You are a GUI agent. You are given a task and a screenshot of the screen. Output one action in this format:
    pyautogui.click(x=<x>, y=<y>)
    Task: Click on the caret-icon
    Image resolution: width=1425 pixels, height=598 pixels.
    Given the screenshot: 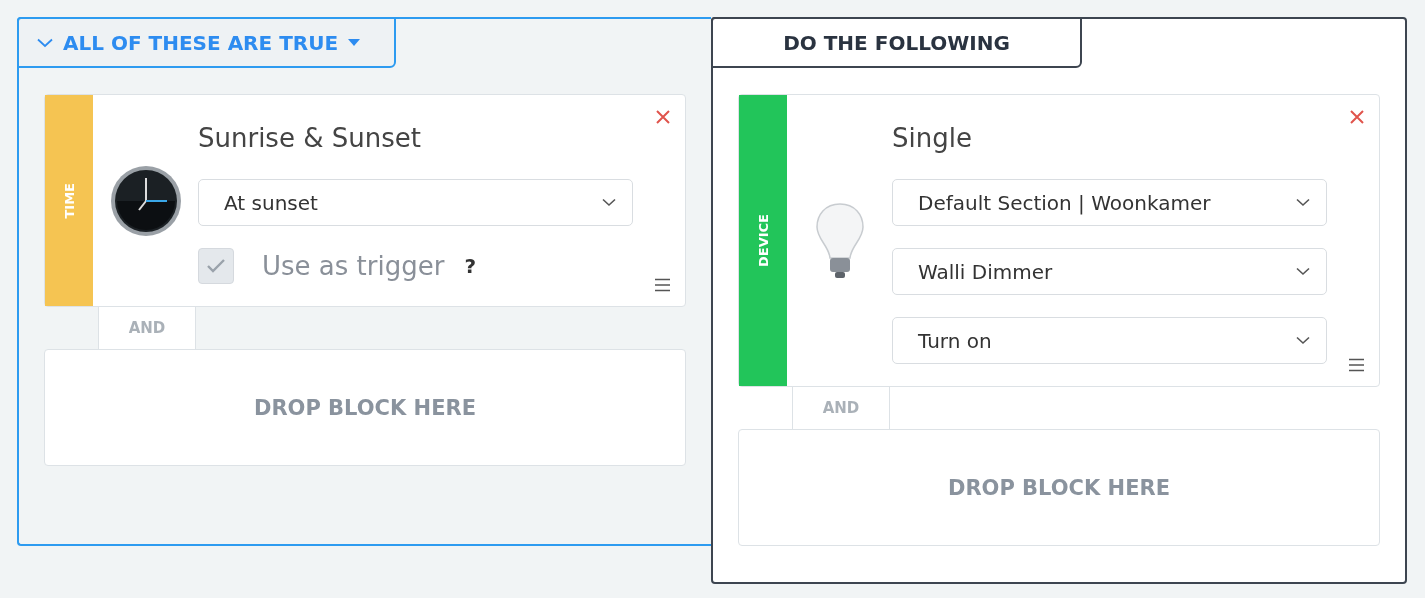 What is the action you would take?
    pyautogui.click(x=354, y=42)
    